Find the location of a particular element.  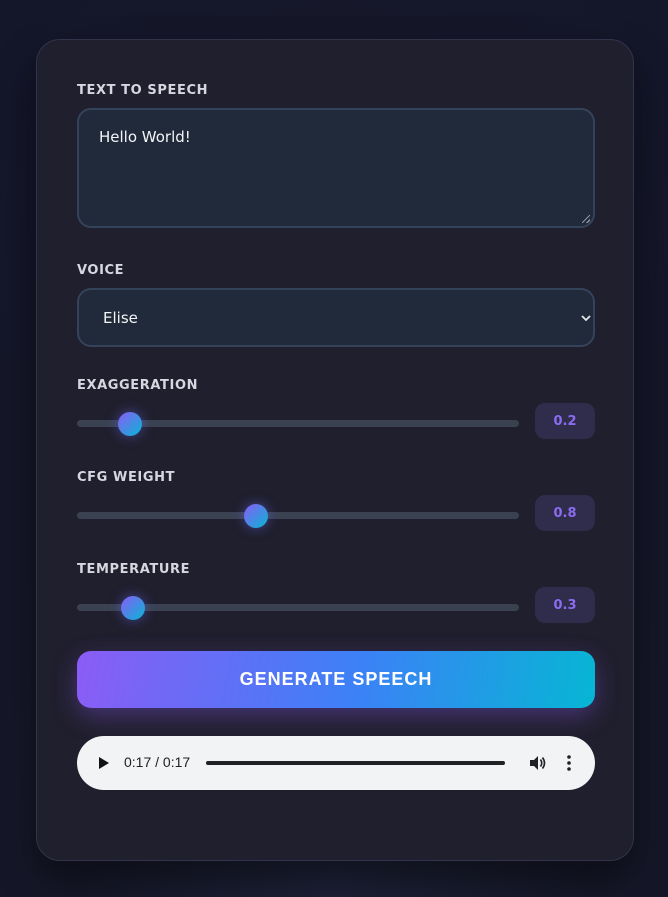

temperature-slider-thumb is located at coordinates (132, 607).